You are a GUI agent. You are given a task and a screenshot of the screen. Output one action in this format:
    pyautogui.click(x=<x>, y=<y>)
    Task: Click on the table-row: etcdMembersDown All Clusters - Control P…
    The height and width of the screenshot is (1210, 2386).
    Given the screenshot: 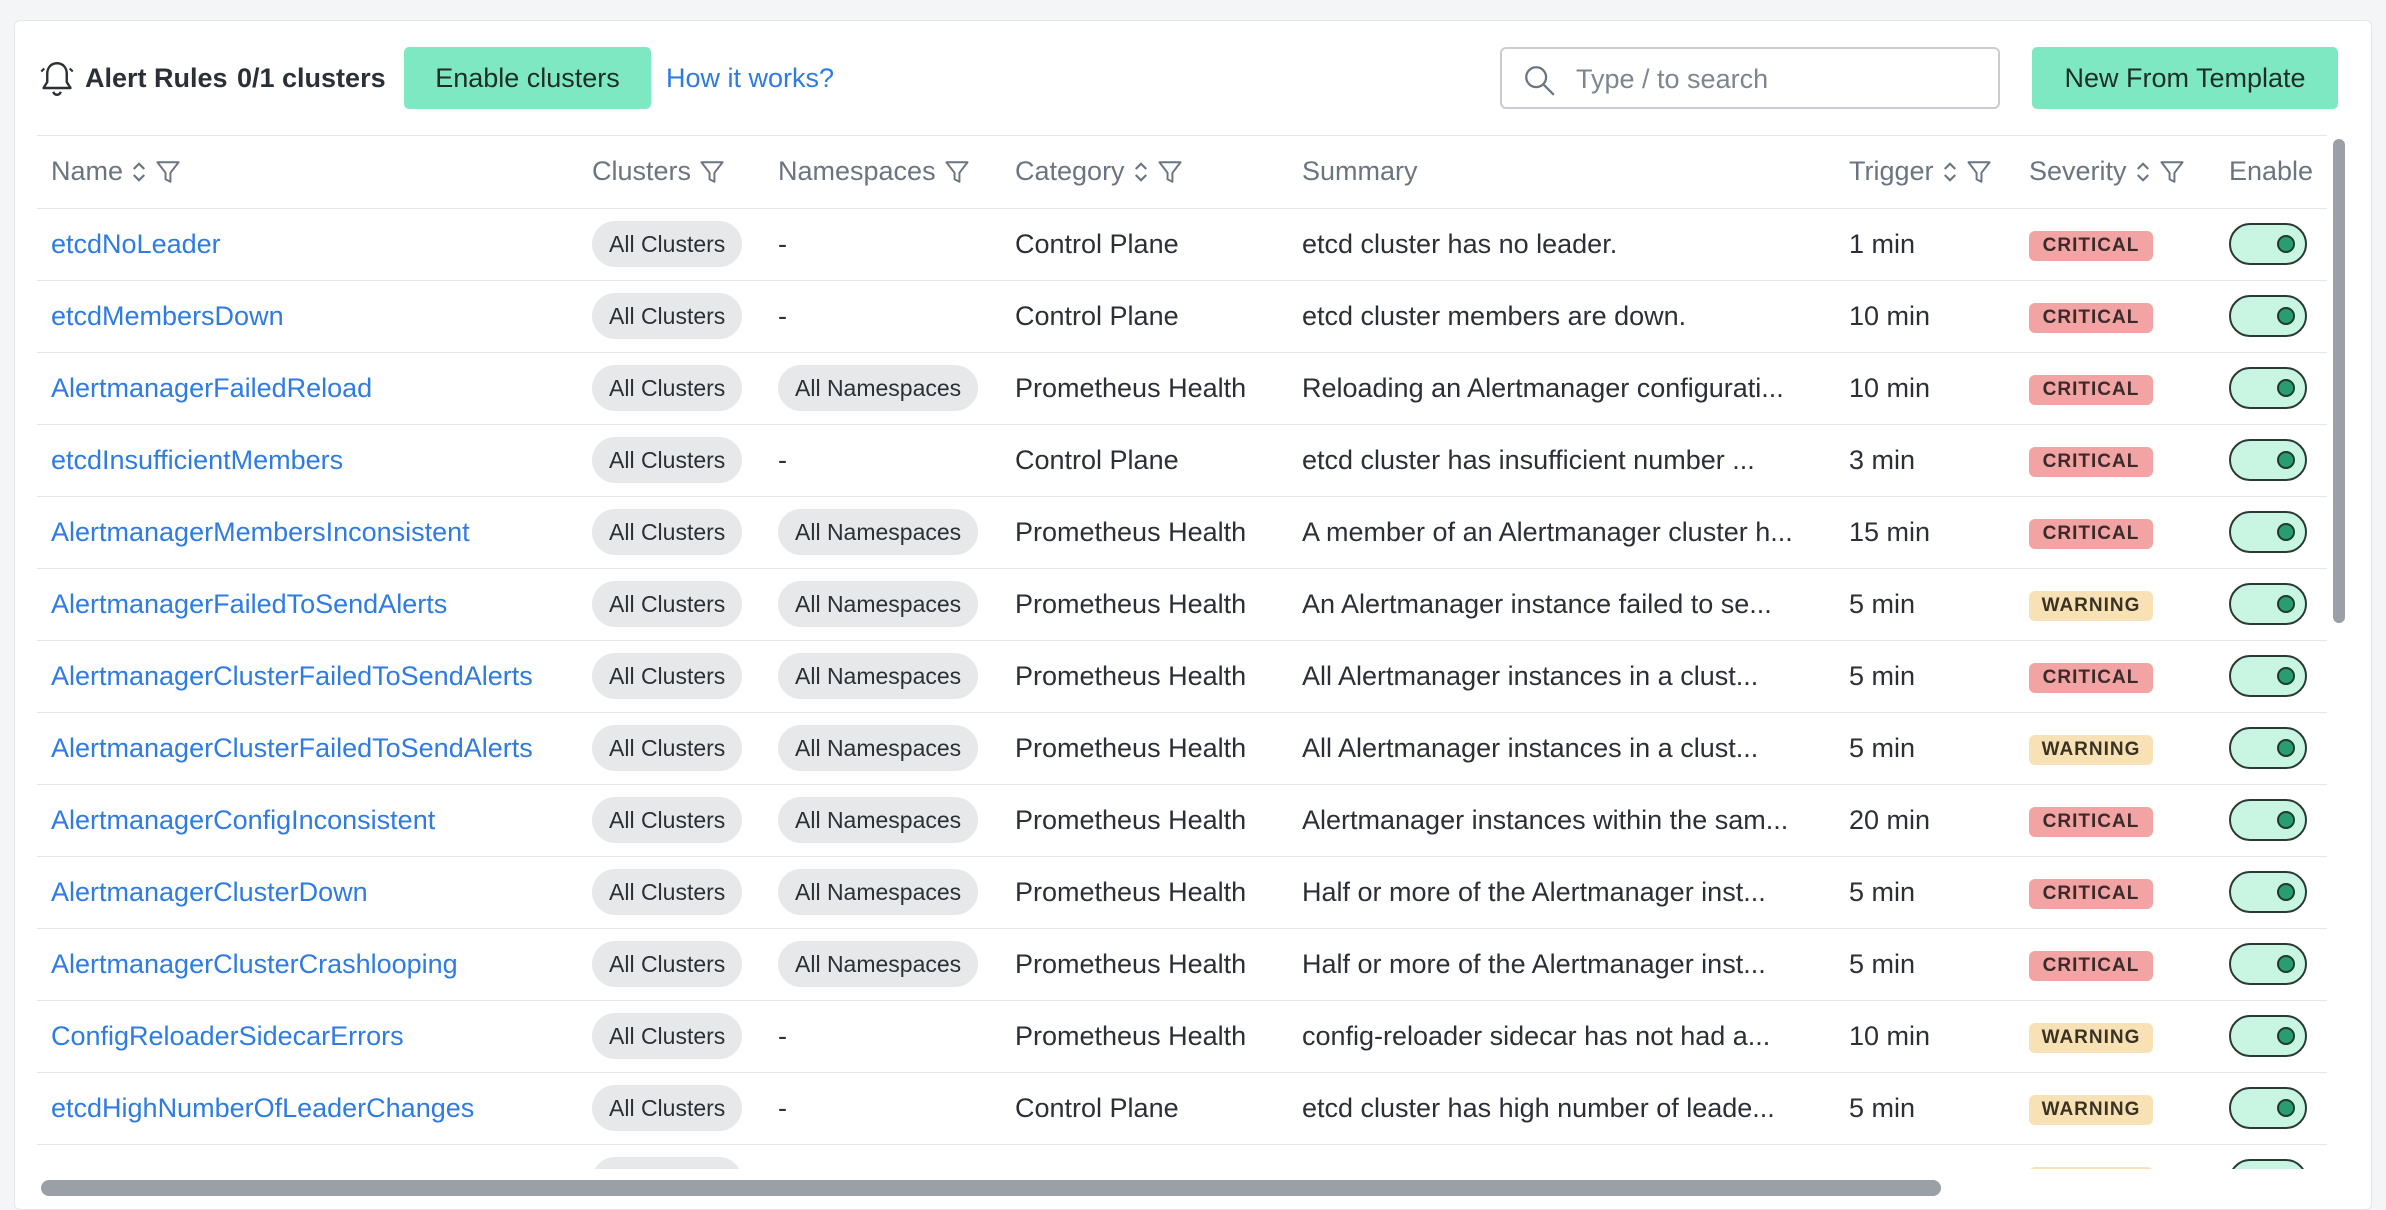 What is the action you would take?
    pyautogui.click(x=1182, y=316)
    